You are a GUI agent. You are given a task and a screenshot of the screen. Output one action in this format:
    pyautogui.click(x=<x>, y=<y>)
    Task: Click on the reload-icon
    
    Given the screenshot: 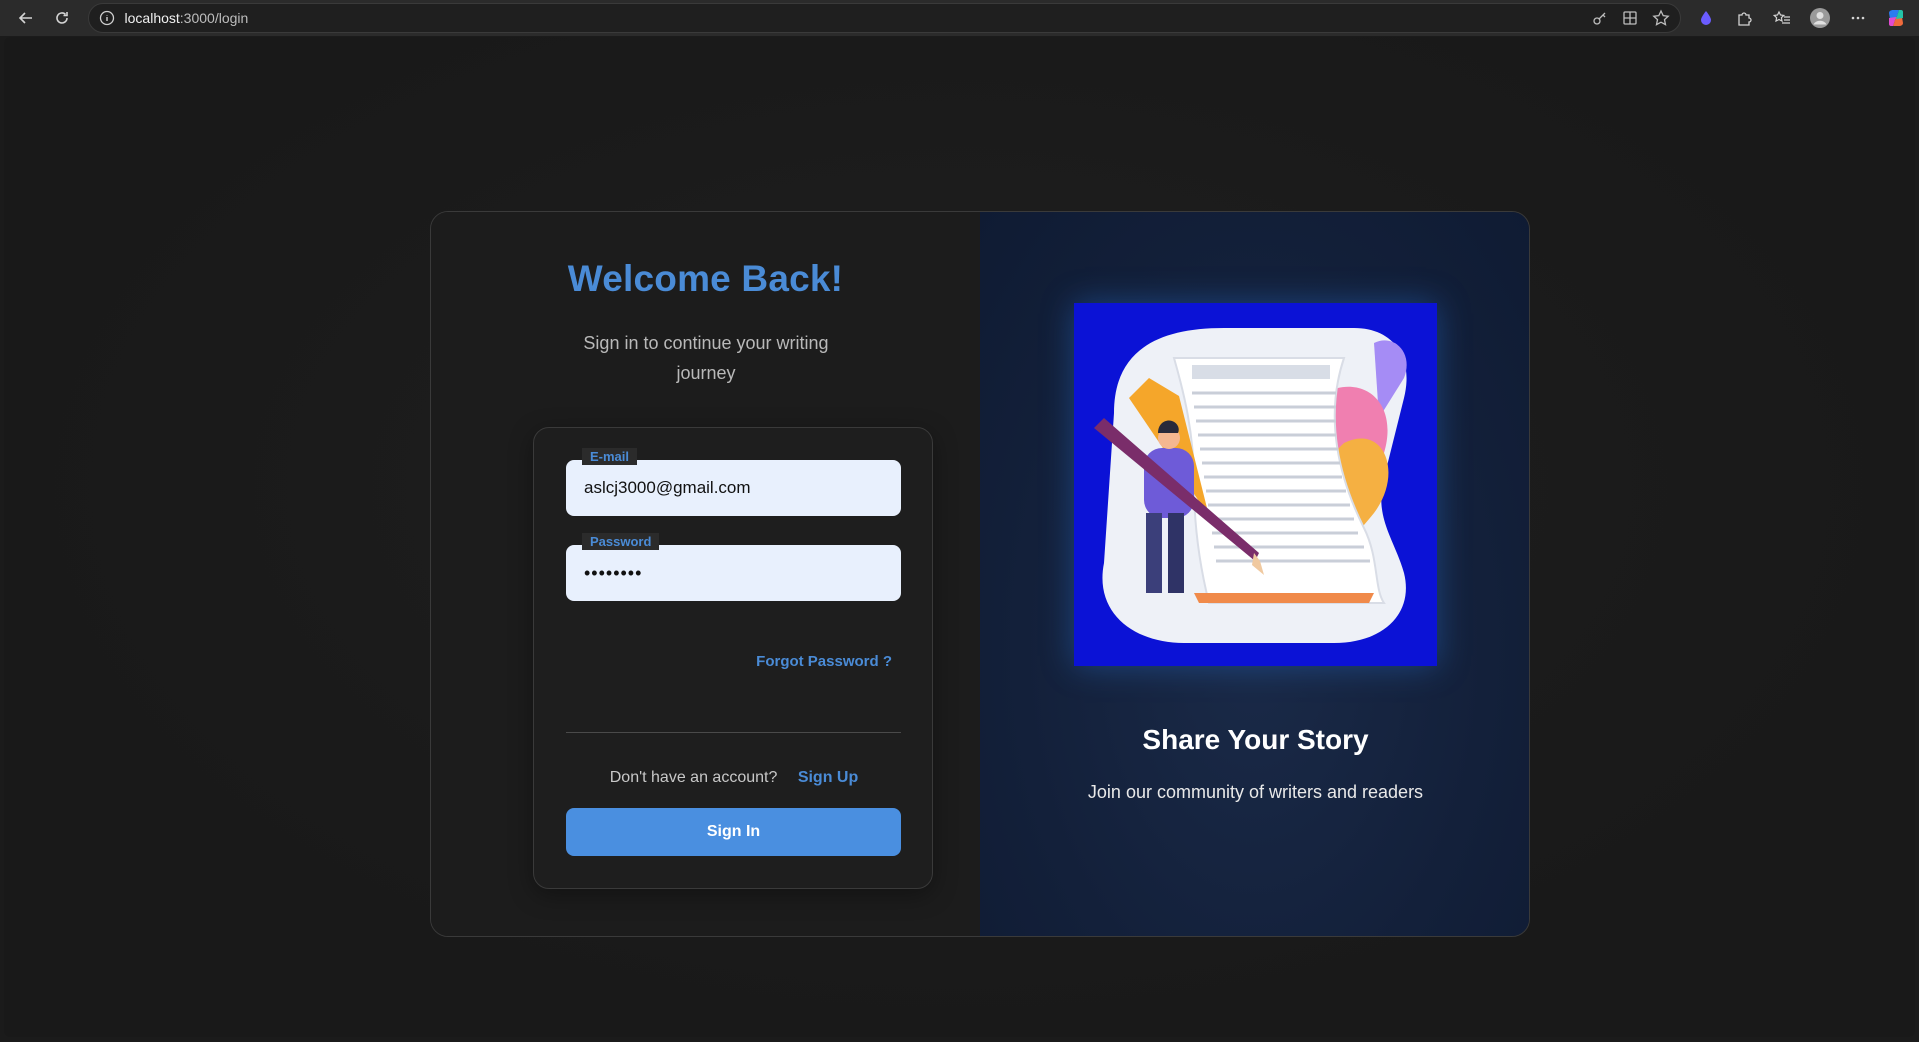 What is the action you would take?
    pyautogui.click(x=61, y=18)
    